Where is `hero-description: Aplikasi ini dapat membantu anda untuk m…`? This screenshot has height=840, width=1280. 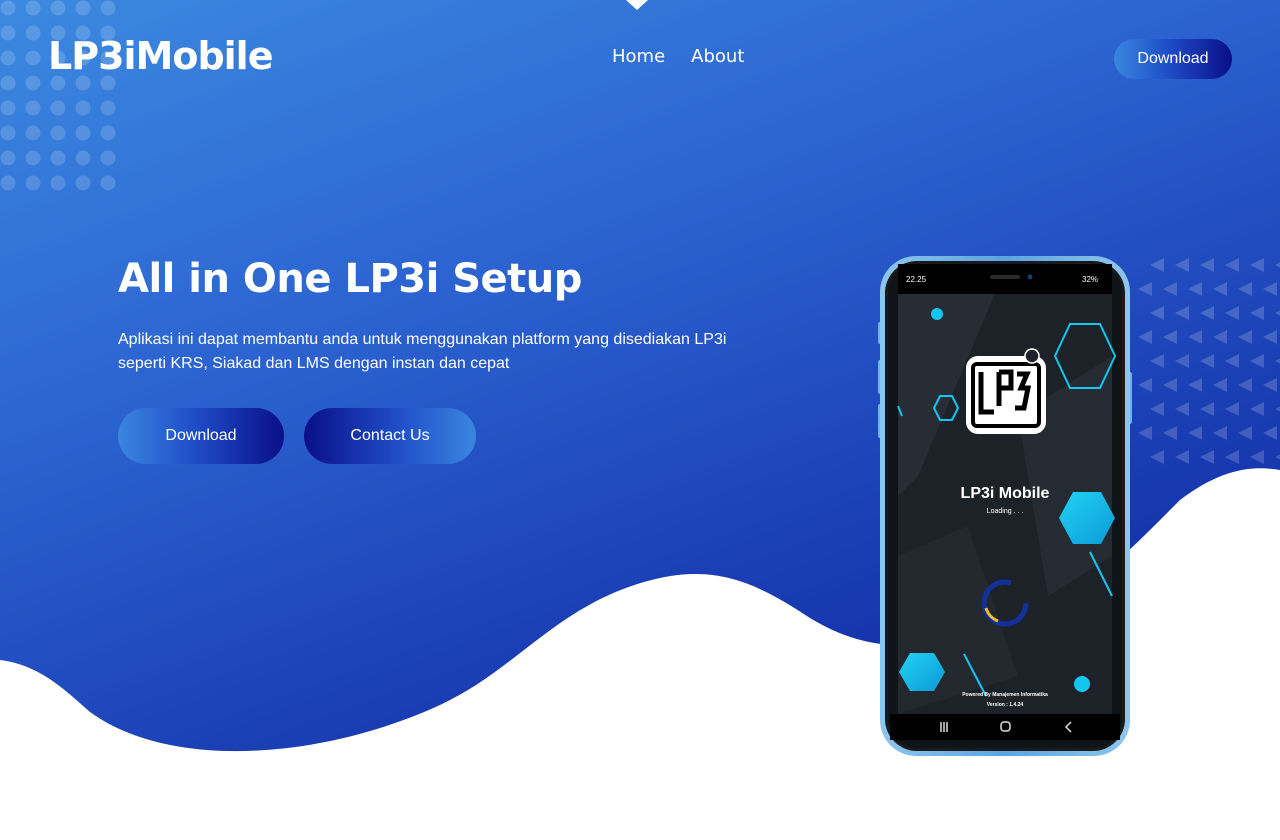
hero-description: Aplikasi ini dapat membantu anda untuk m… is located at coordinates (422, 351).